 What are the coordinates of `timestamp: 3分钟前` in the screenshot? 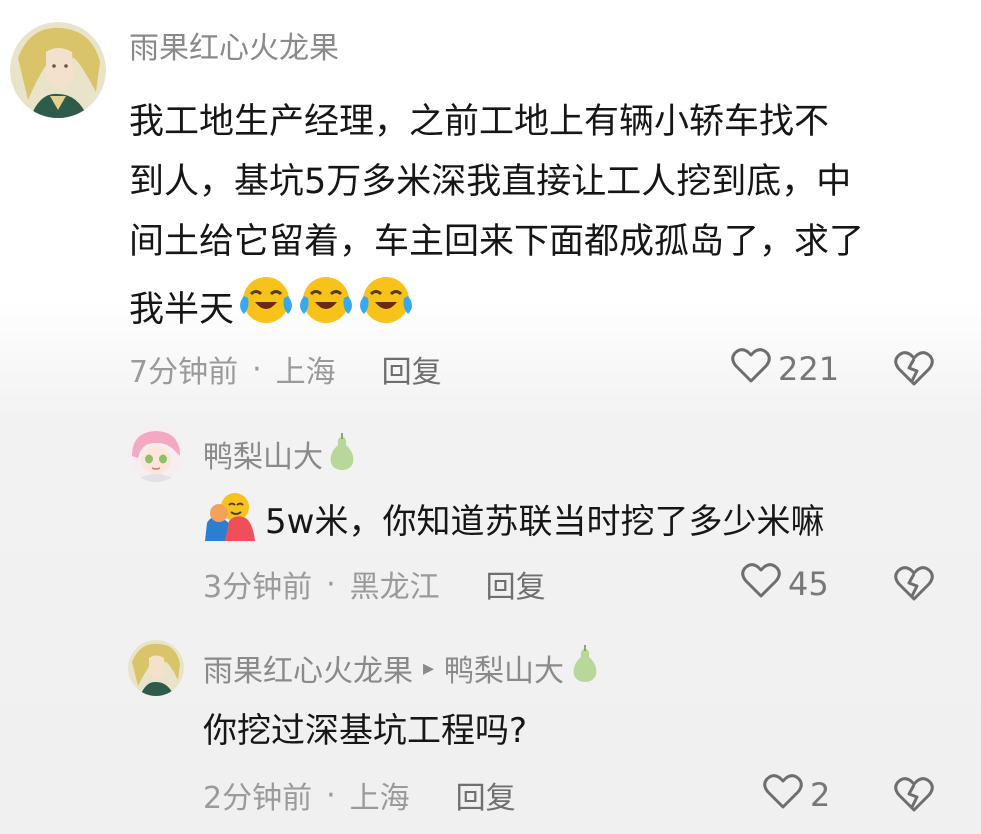 It's located at (258, 587).